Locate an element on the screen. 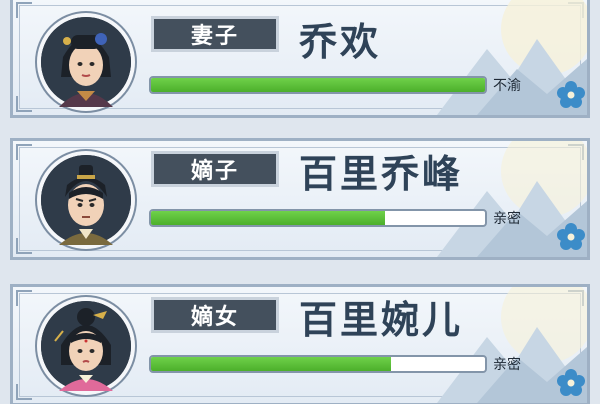 This screenshot has height=404, width=600. member-name: 百里婉儿 is located at coordinates (381, 320).